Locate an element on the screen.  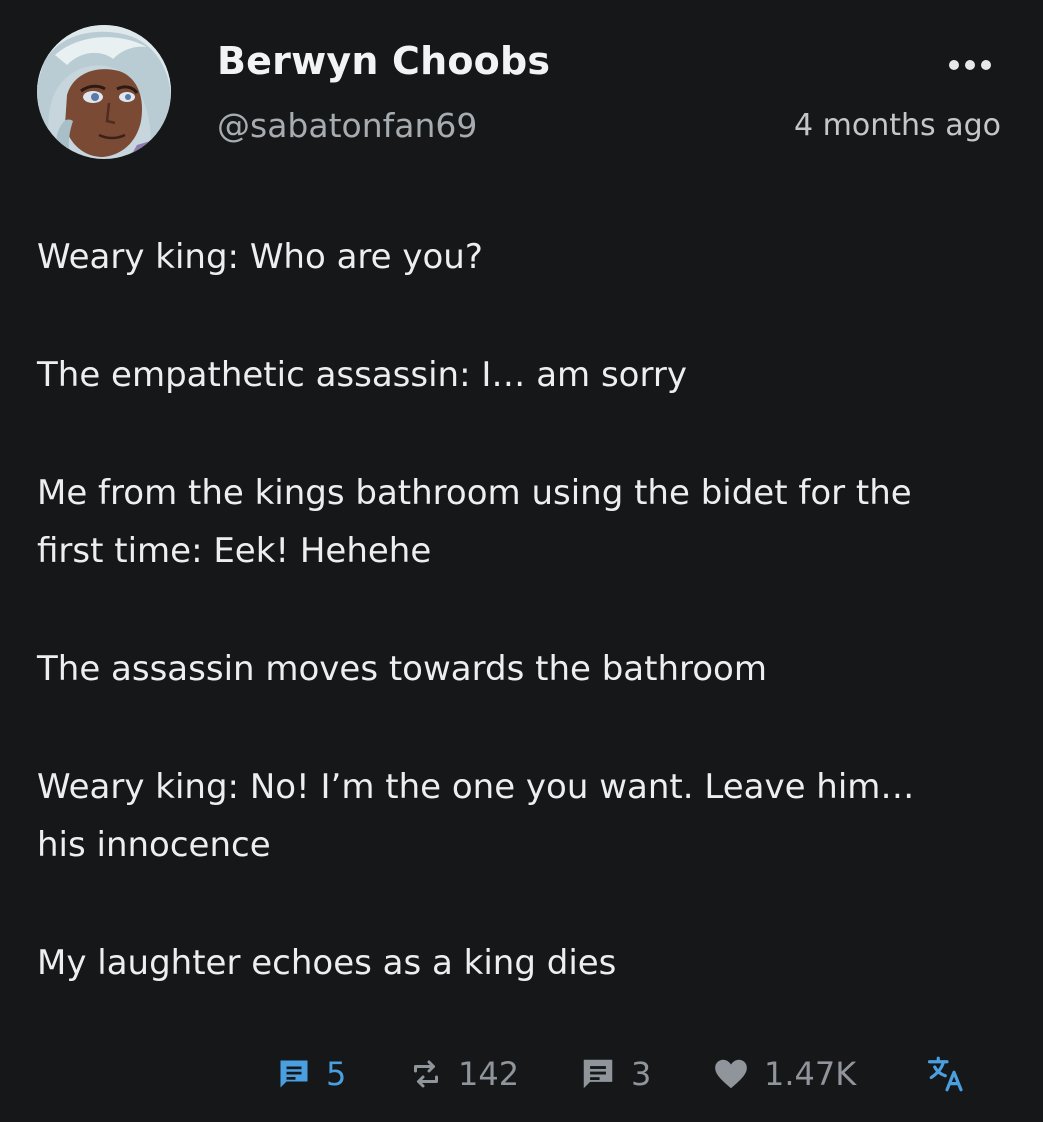
quote-icon is located at coordinates (598, 1074).